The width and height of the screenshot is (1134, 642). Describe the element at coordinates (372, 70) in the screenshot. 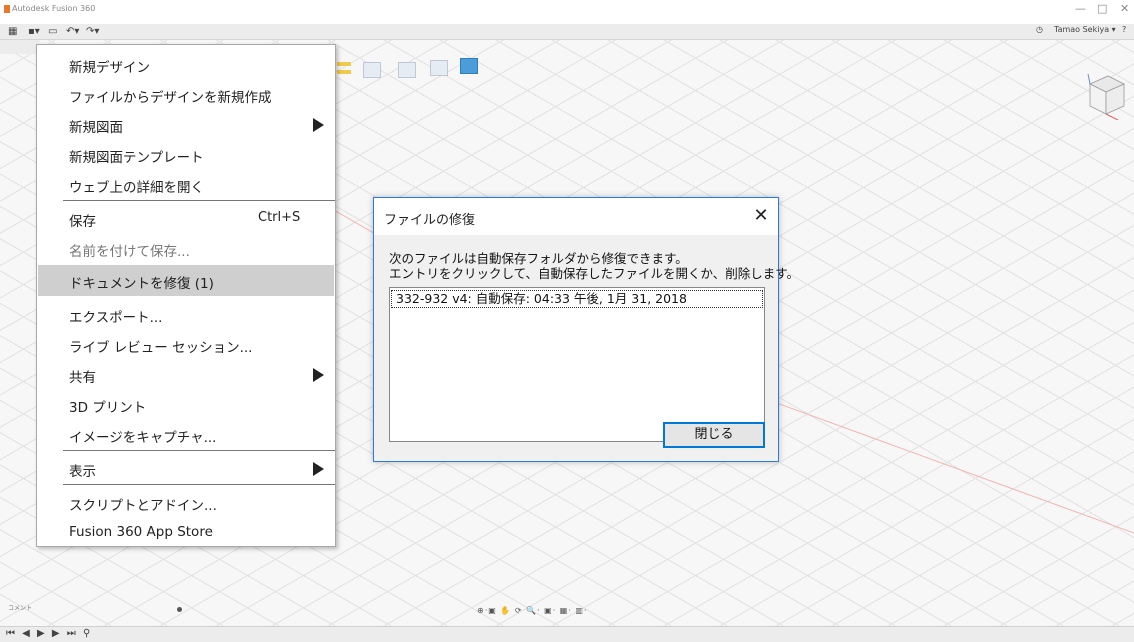

I see `ribbon-insert-icon` at that location.